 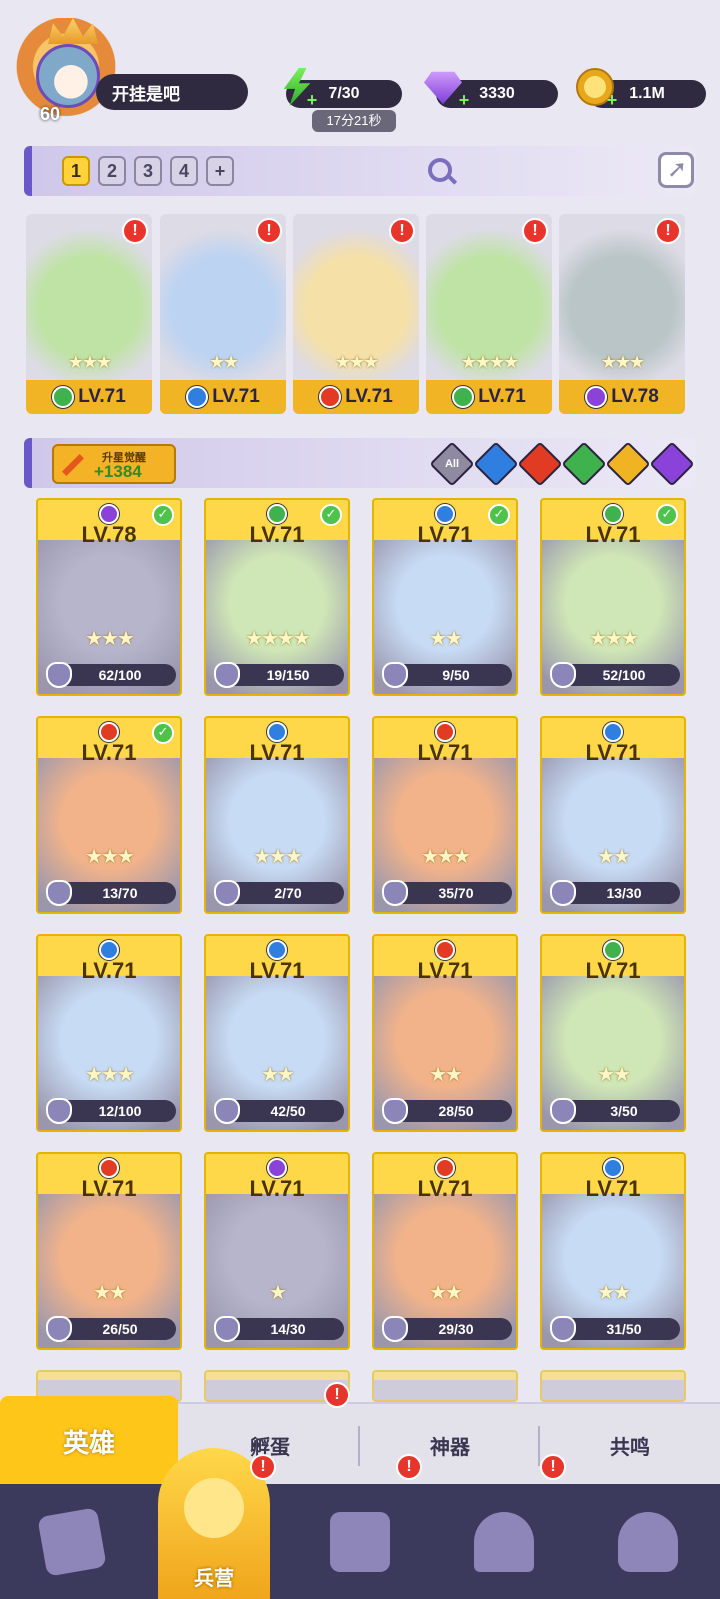 What do you see at coordinates (624, 1111) in the screenshot?
I see `shard-count: 3/50` at bounding box center [624, 1111].